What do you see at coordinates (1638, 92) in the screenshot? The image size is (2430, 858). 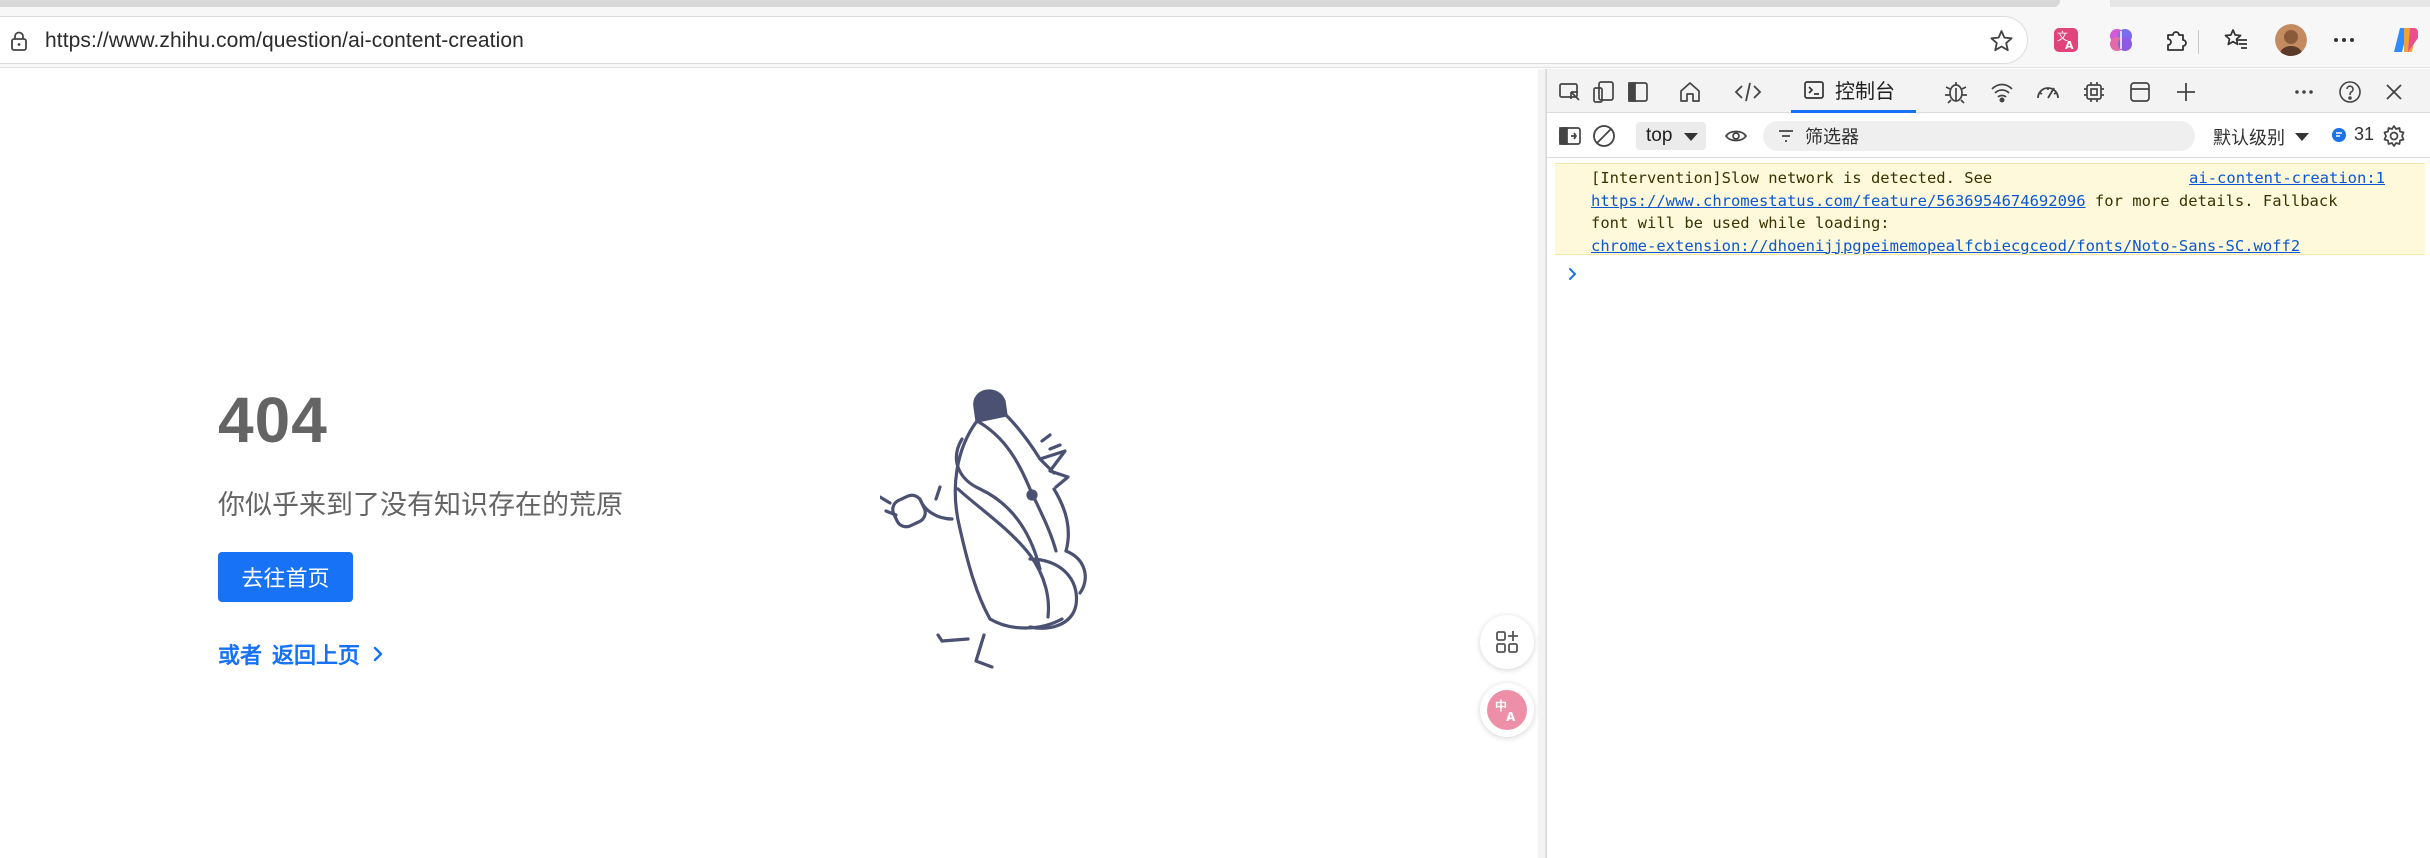 I see `dock-icon` at bounding box center [1638, 92].